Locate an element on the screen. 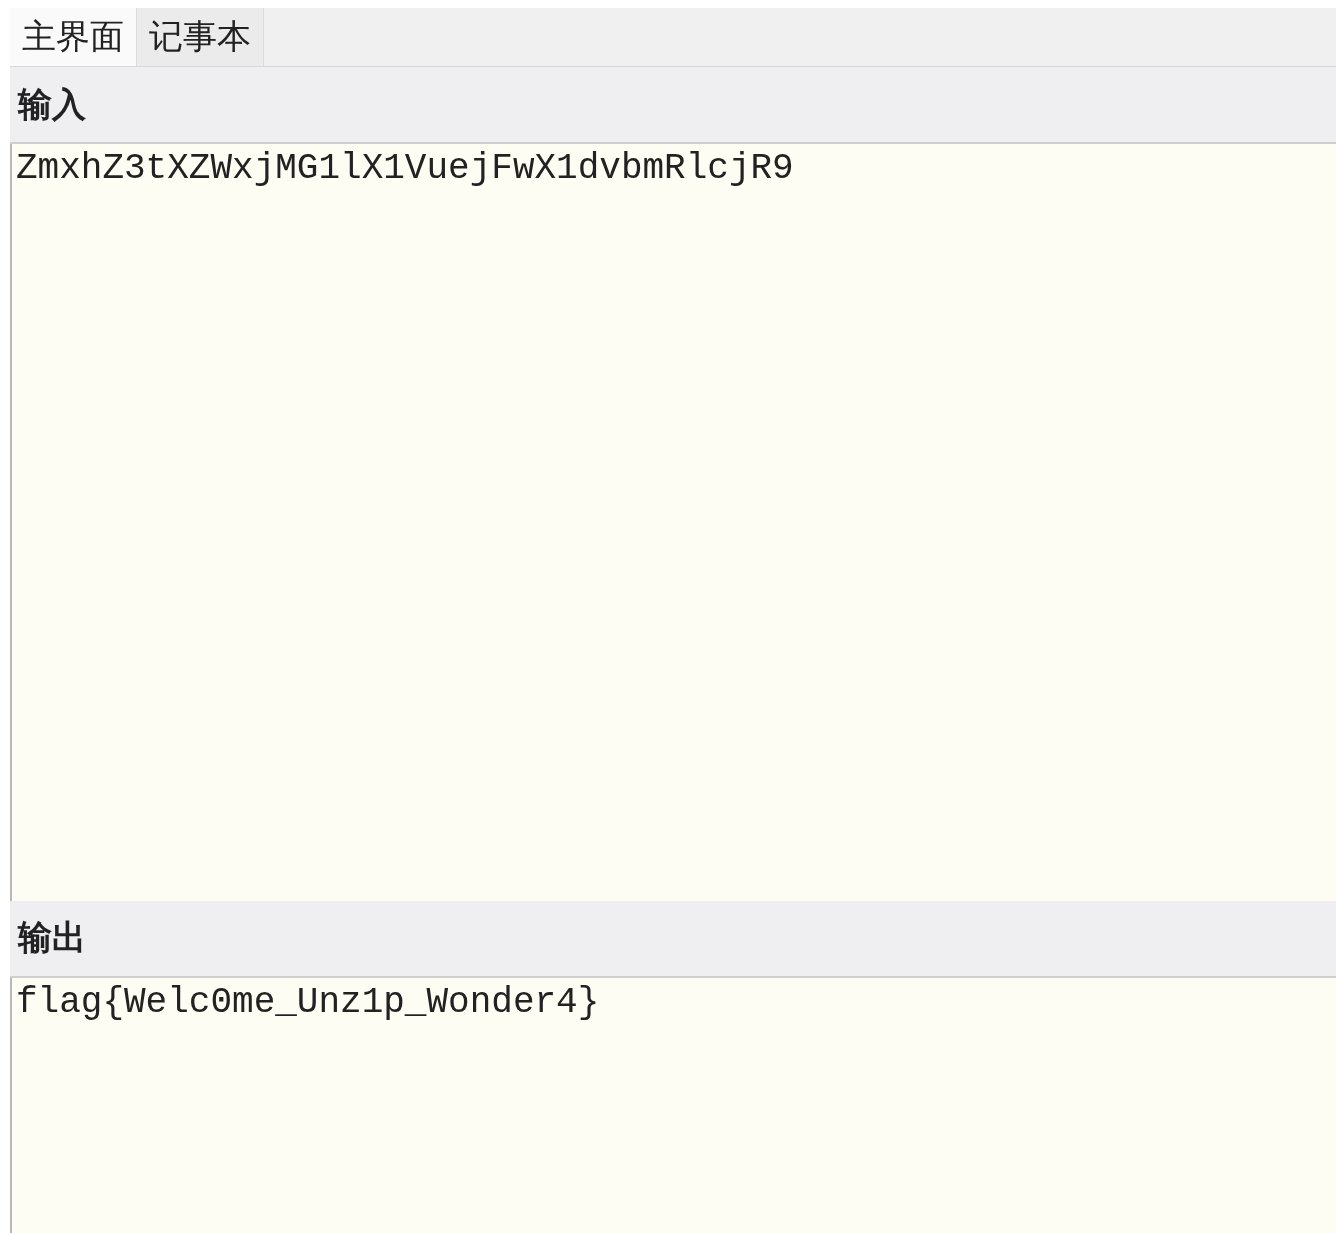 Image resolution: width=1336 pixels, height=1233 pixels. tab: 主界面 is located at coordinates (73, 37).